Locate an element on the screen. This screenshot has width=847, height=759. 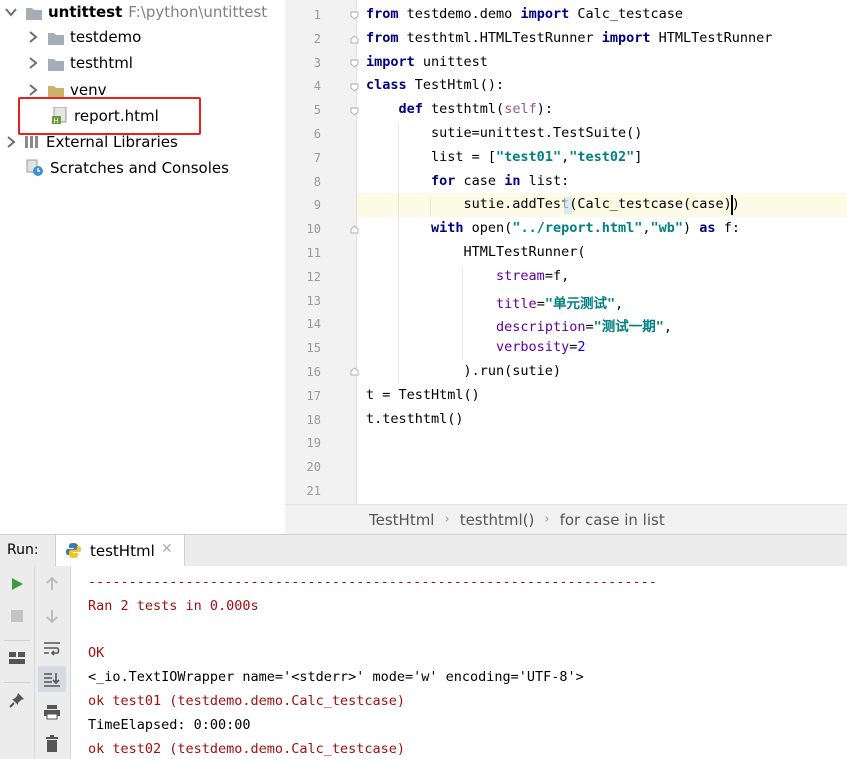
code-token: Calc_testcase is located at coordinates (626, 14).